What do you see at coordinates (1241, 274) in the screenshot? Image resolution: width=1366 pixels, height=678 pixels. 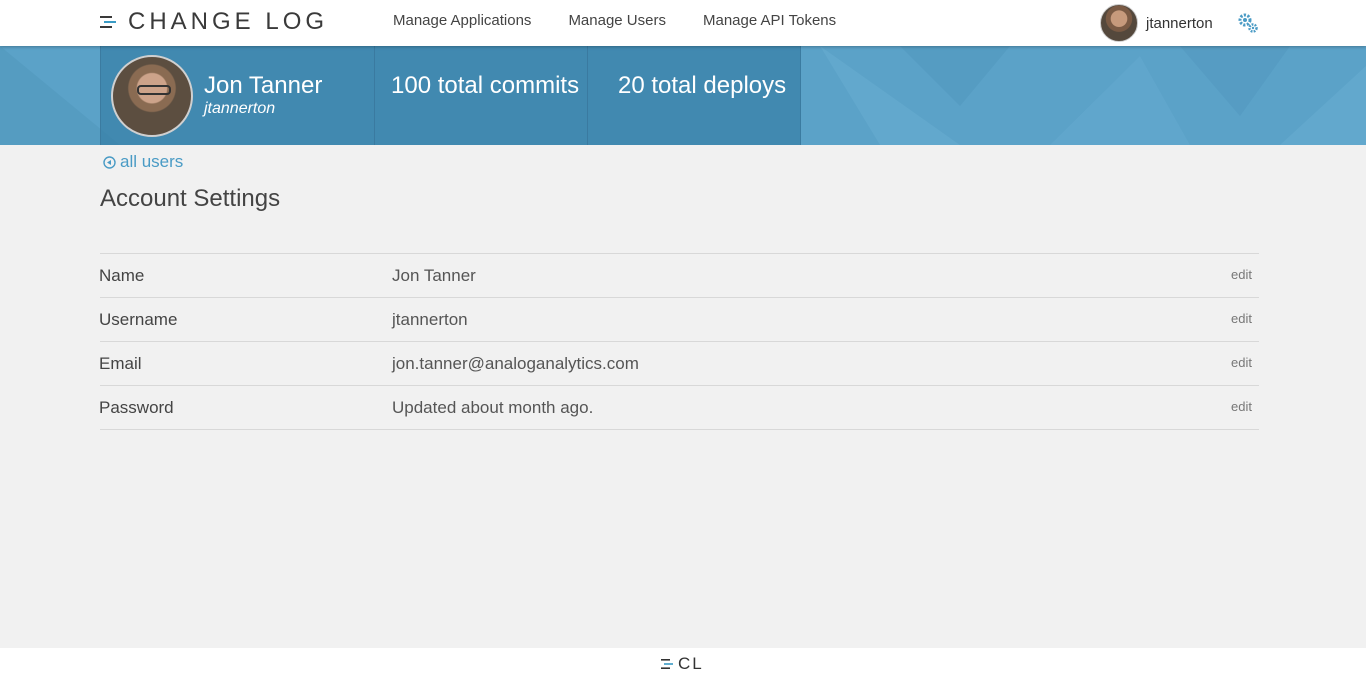 I see `edit-name-button: edit` at bounding box center [1241, 274].